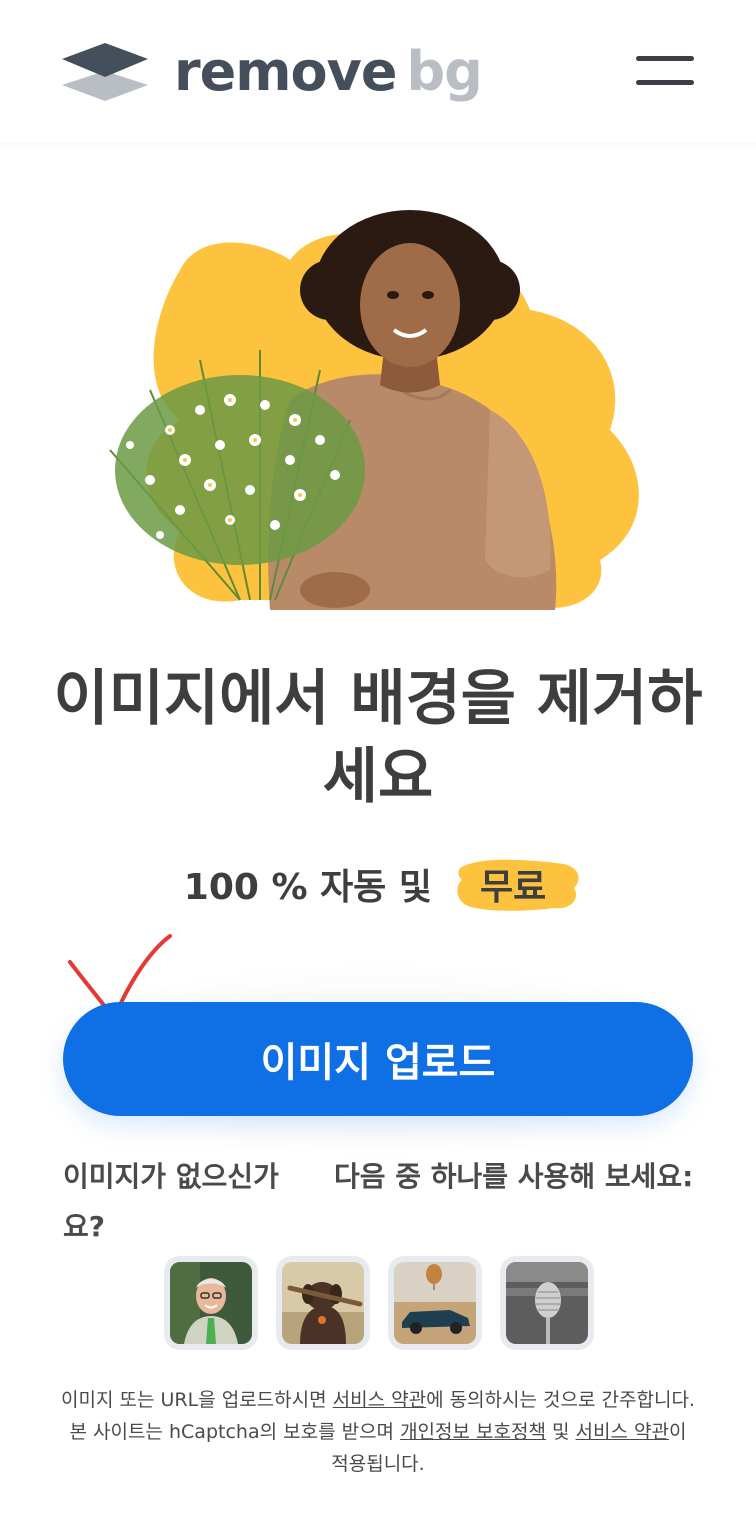  I want to click on legal-text: 에 동의하시는 것으로 간주합니다., so click(560, 1400).